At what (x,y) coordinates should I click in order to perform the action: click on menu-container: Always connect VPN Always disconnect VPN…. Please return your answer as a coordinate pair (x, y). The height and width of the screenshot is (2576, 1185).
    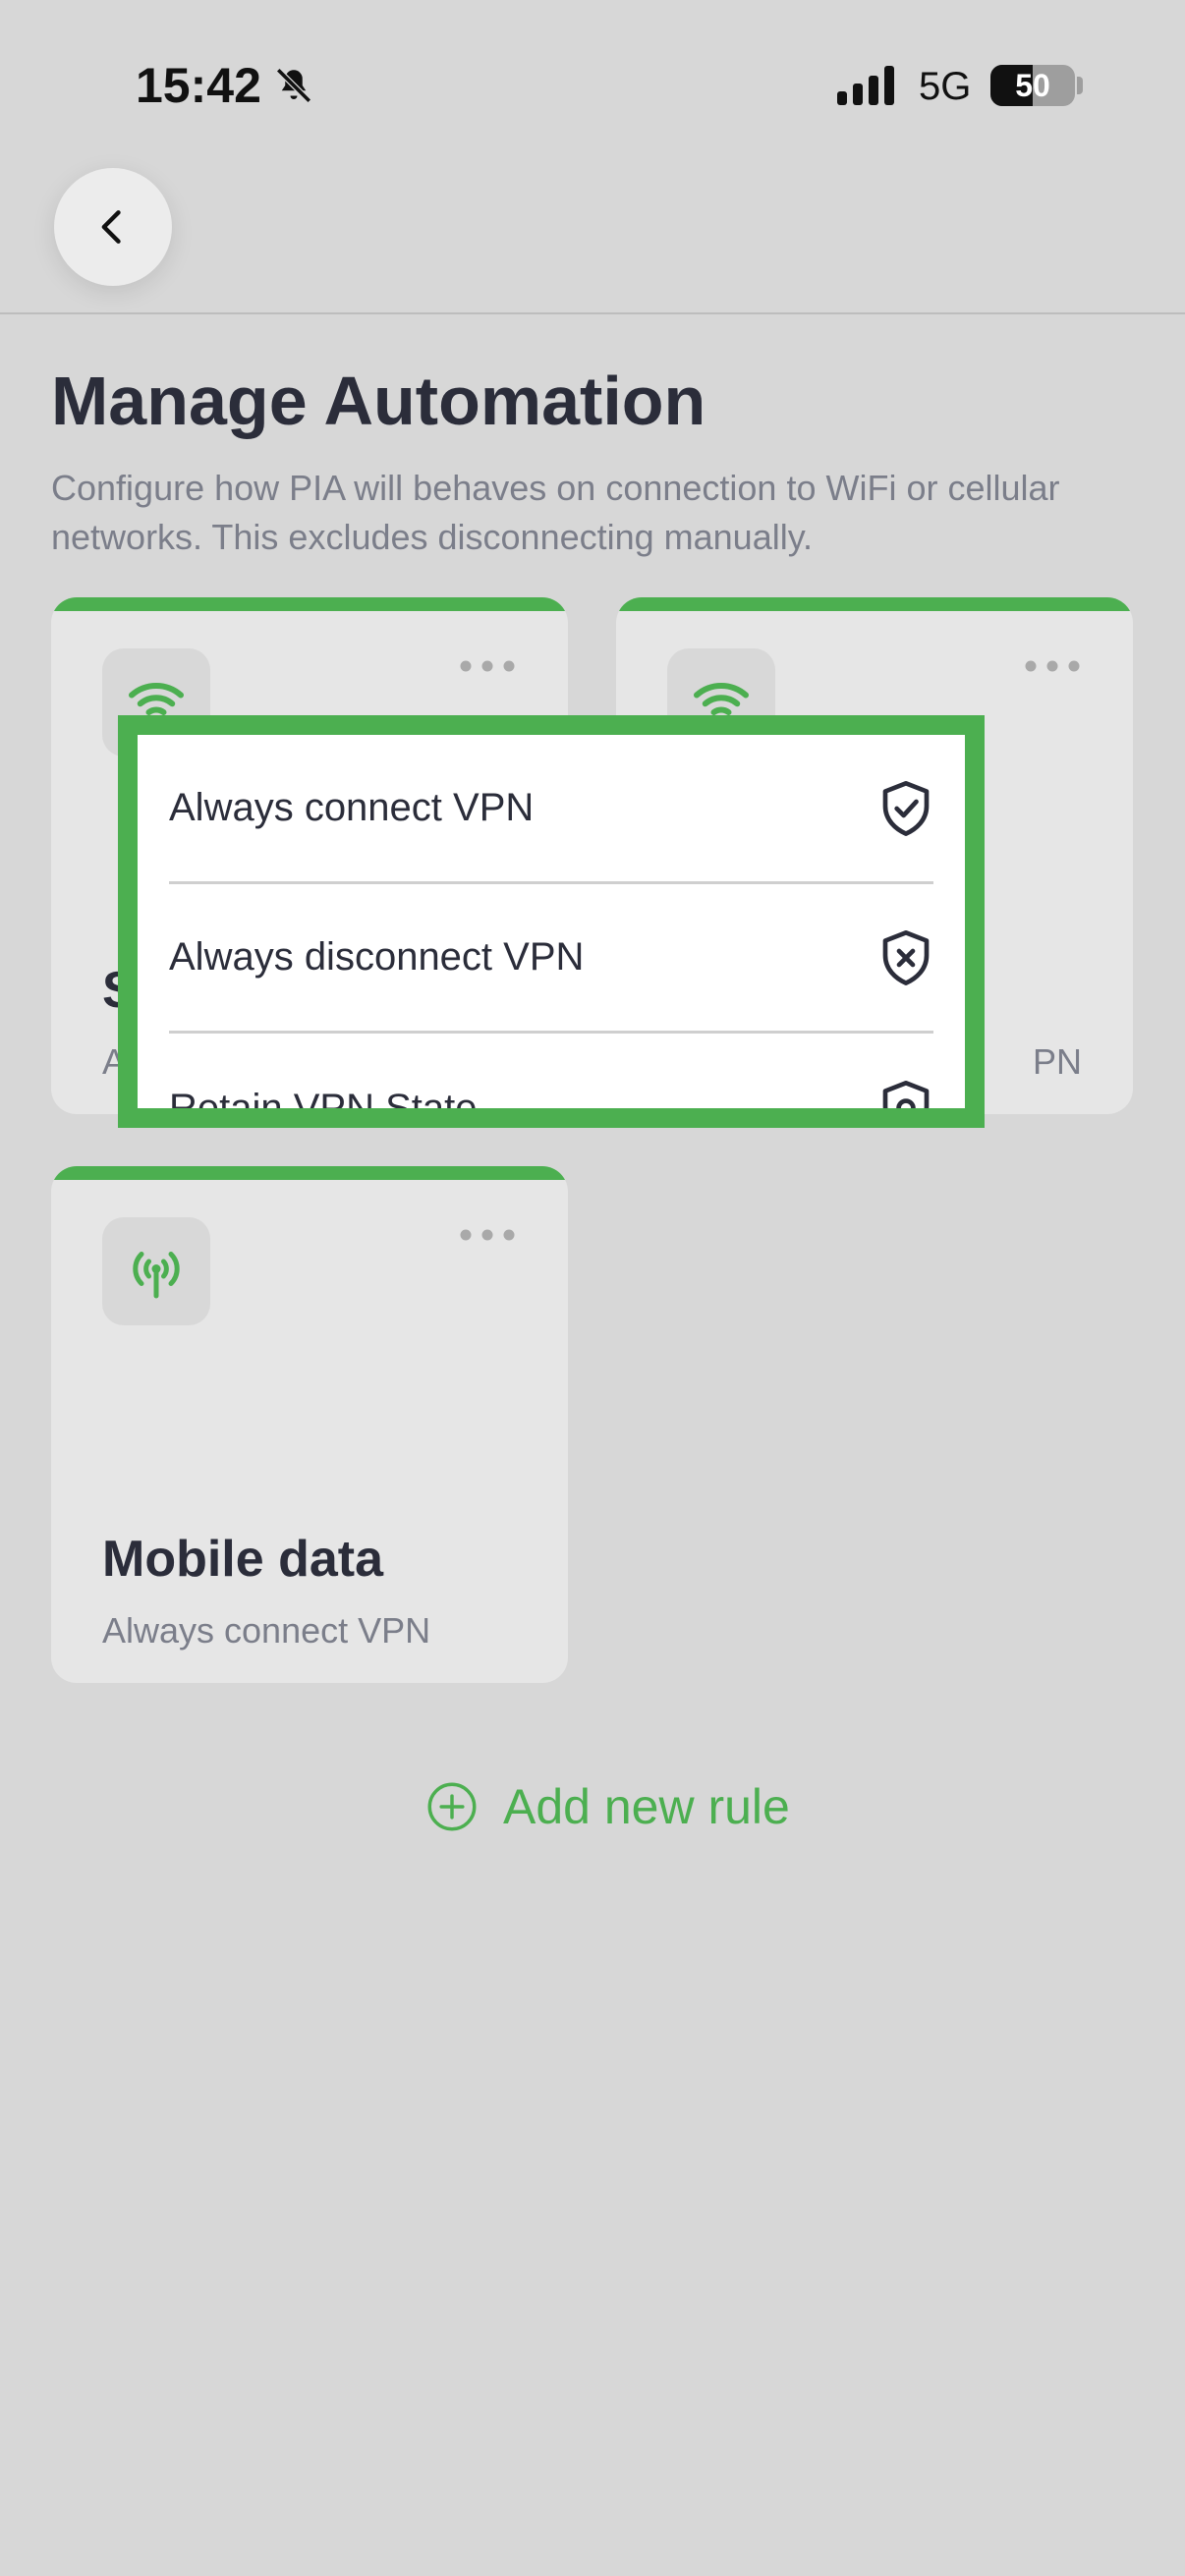
    Looking at the image, I should click on (552, 921).